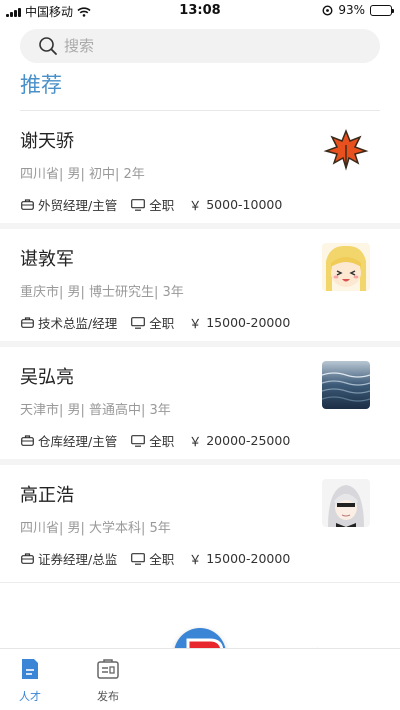 This screenshot has height=710, width=400. I want to click on section-title: 推荐, so click(41, 85).